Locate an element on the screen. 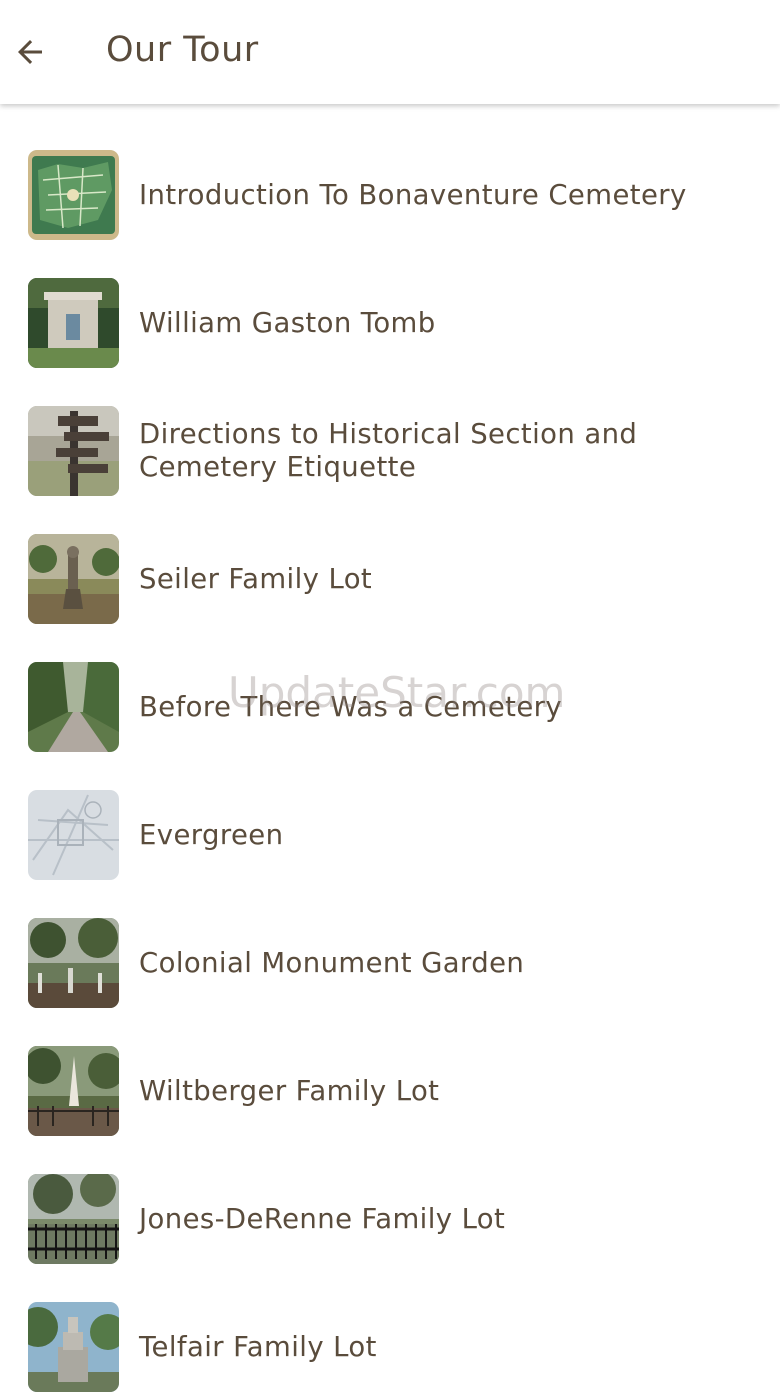  iron-fence-thumbnail is located at coordinates (73, 1219).